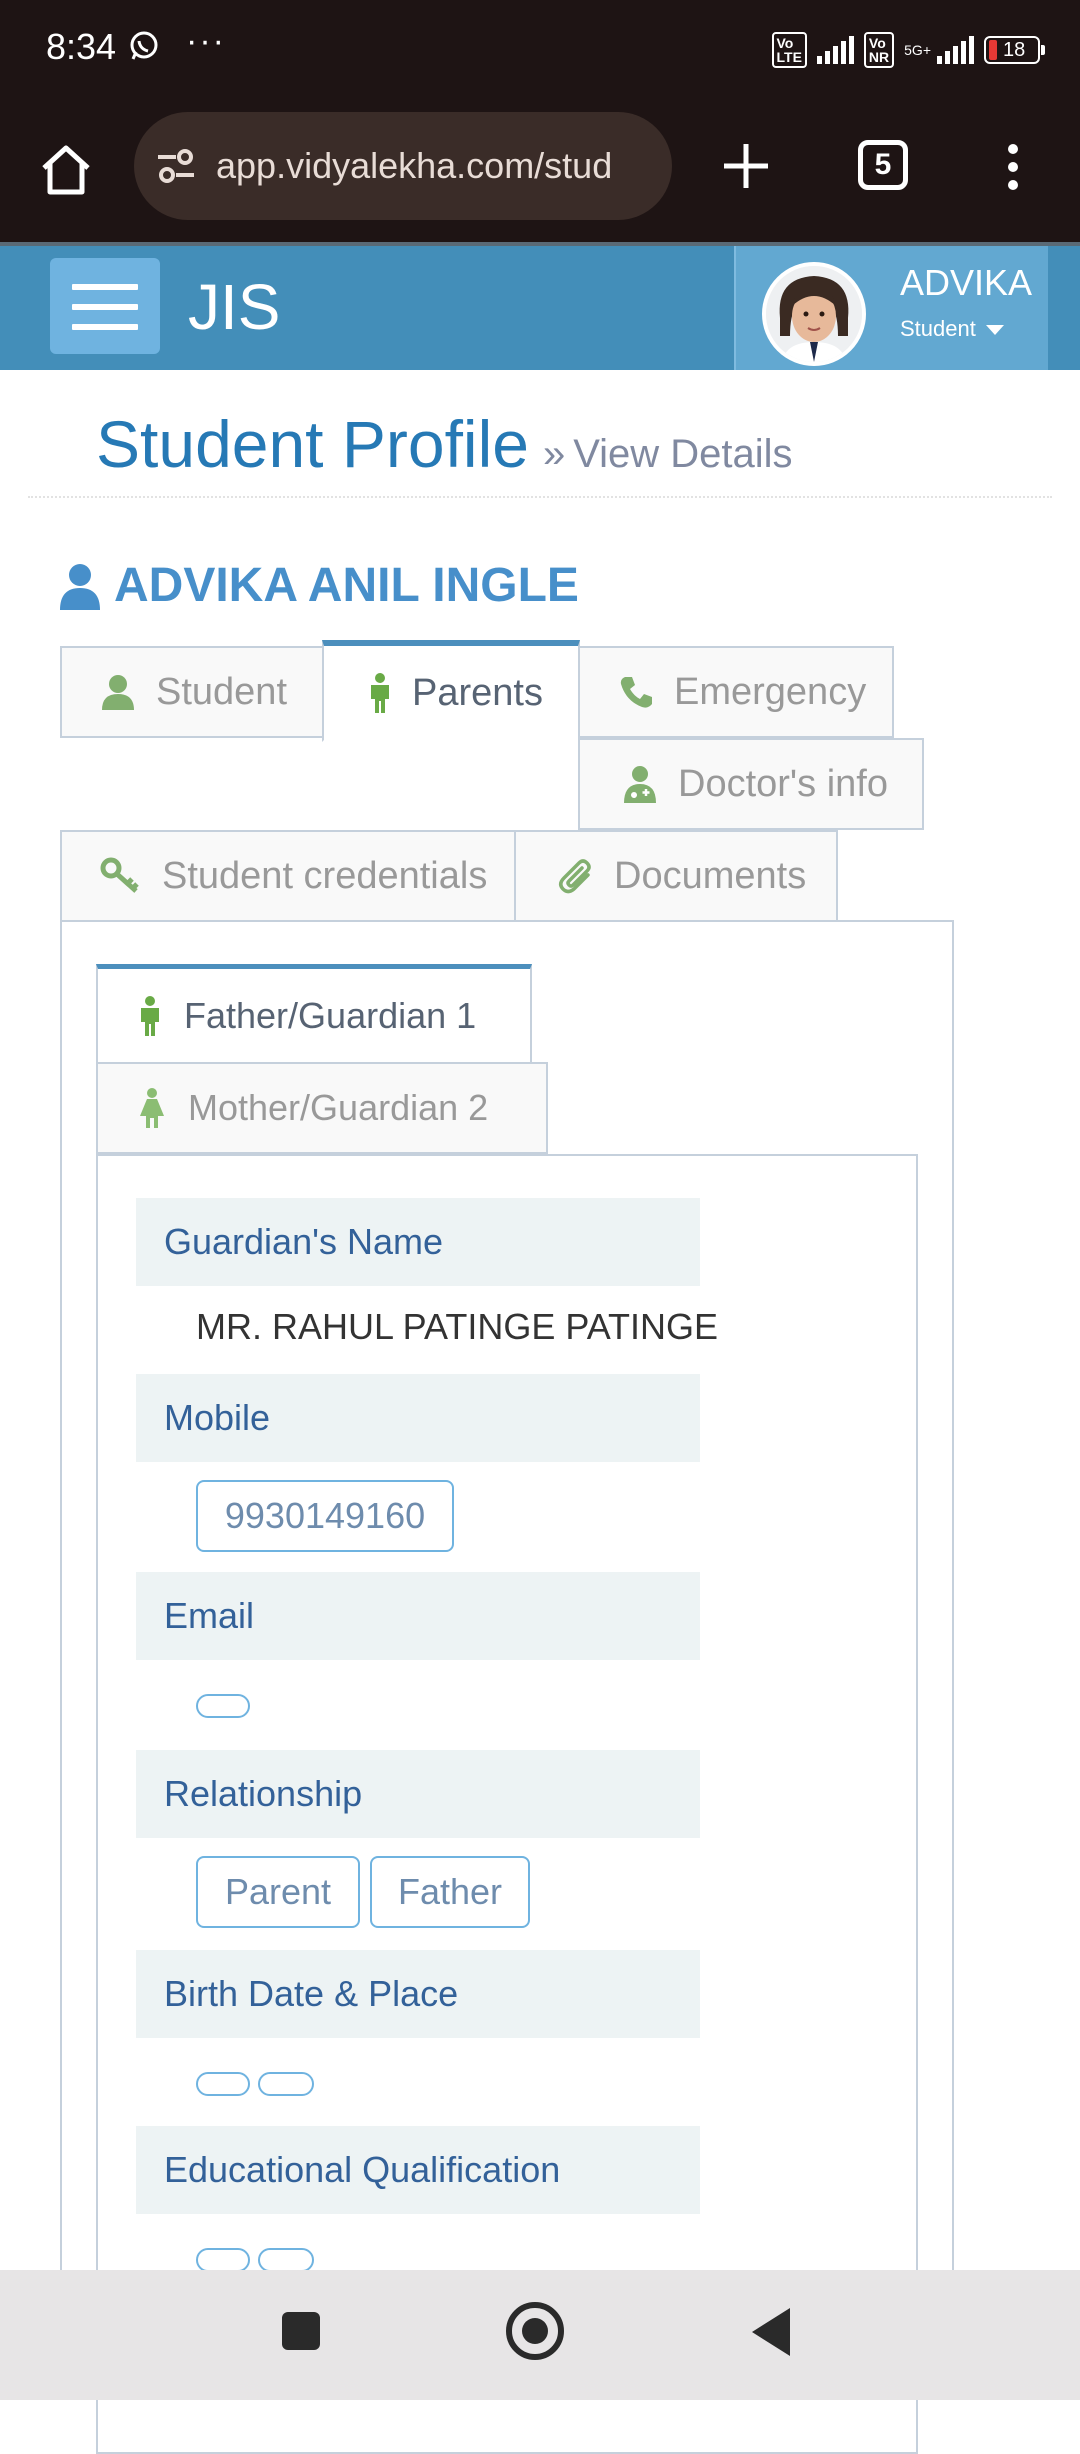 Image resolution: width=1080 pixels, height=2454 pixels. I want to click on battery-level: 18, so click(1014, 49).